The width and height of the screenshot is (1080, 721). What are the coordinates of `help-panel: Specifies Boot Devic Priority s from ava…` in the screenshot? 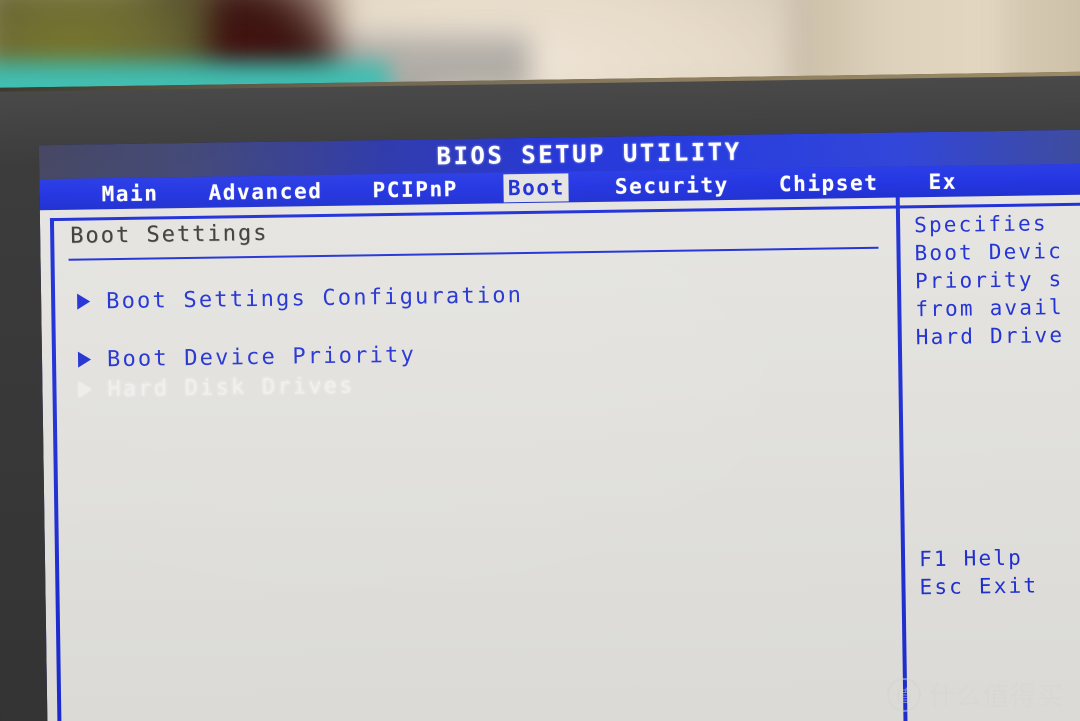 It's located at (997, 464).